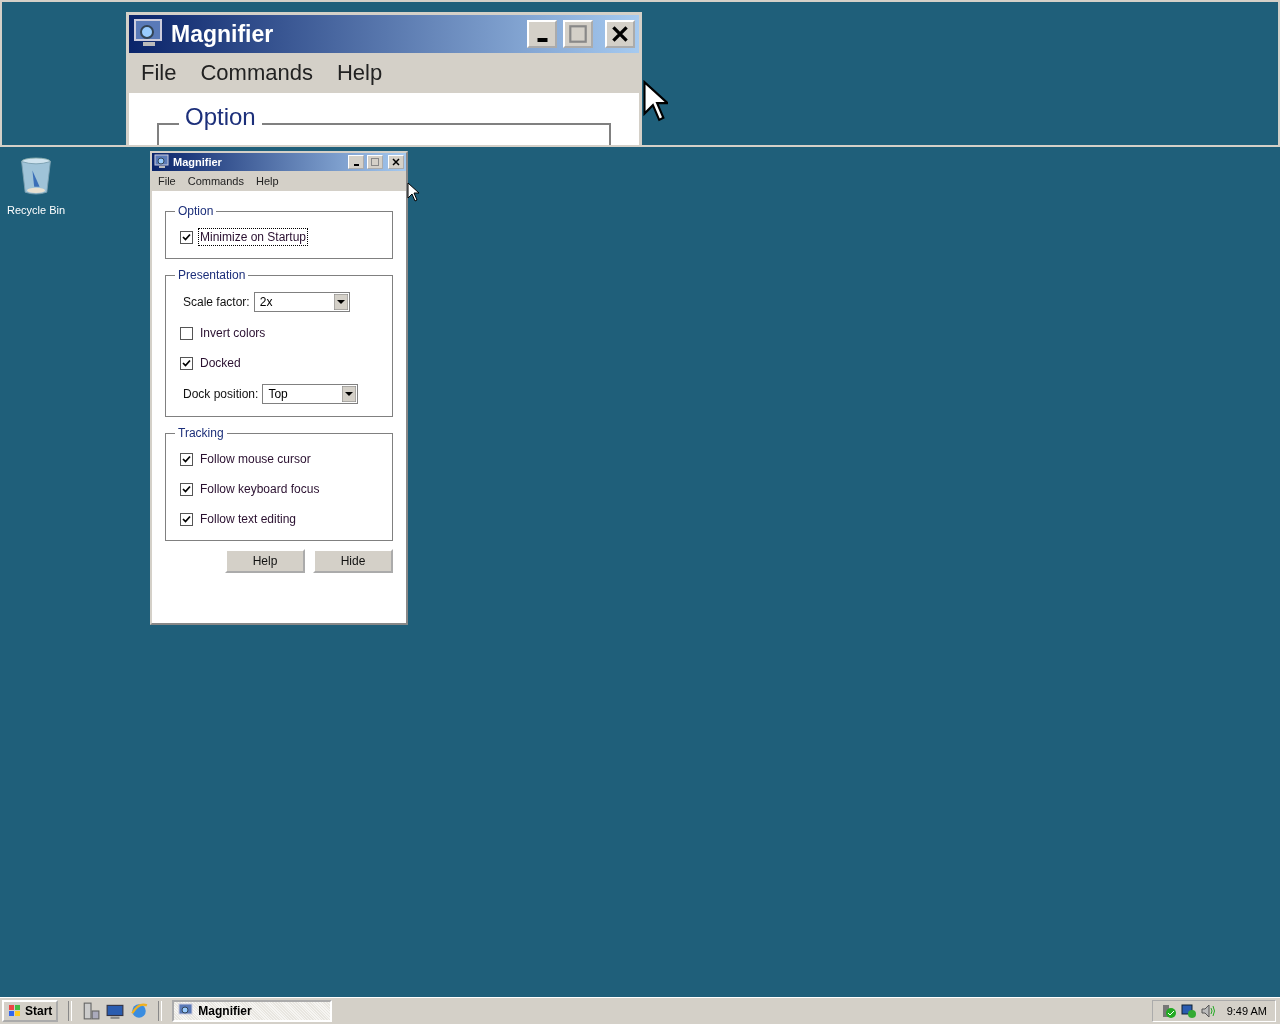 The width and height of the screenshot is (1280, 1024). I want to click on maximize-button, so click(578, 34).